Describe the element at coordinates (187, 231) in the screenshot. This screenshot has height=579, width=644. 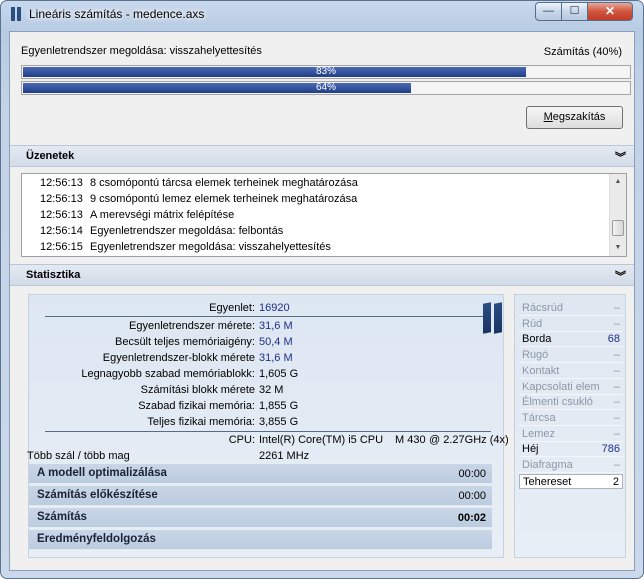
I see `message-text: Egyenletrendszer megoldása: felbontás` at that location.